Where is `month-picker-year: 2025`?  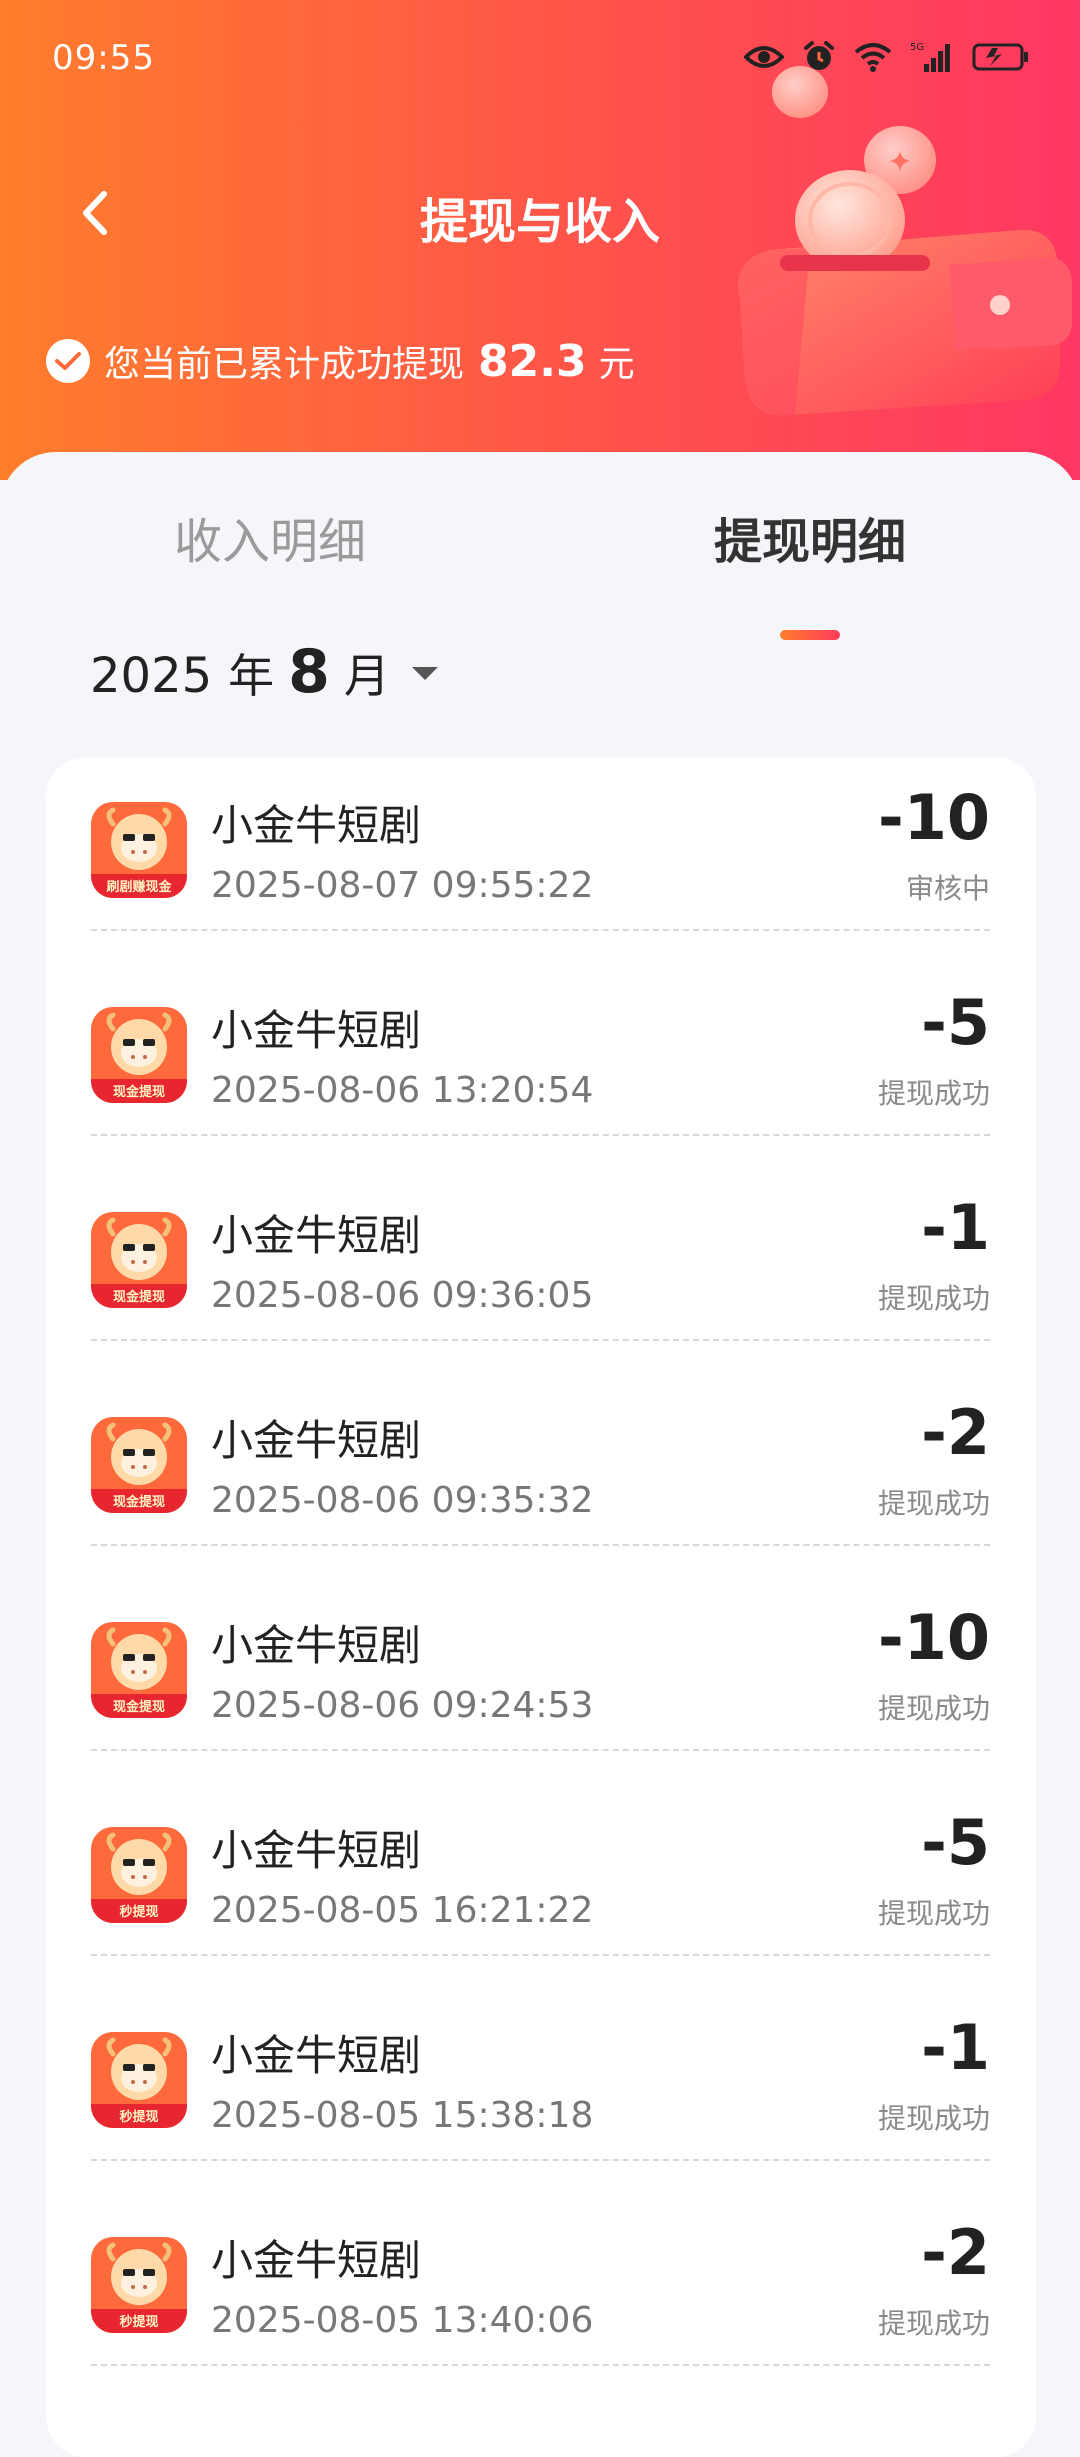 month-picker-year: 2025 is located at coordinates (151, 676).